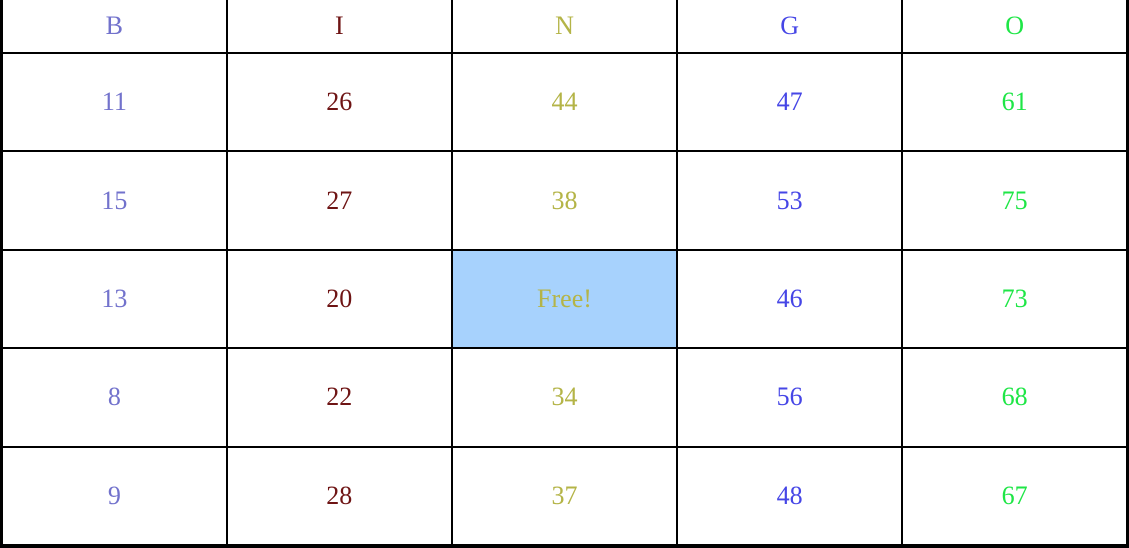  What do you see at coordinates (114, 200) in the screenshot?
I see `bingo-cell: 15` at bounding box center [114, 200].